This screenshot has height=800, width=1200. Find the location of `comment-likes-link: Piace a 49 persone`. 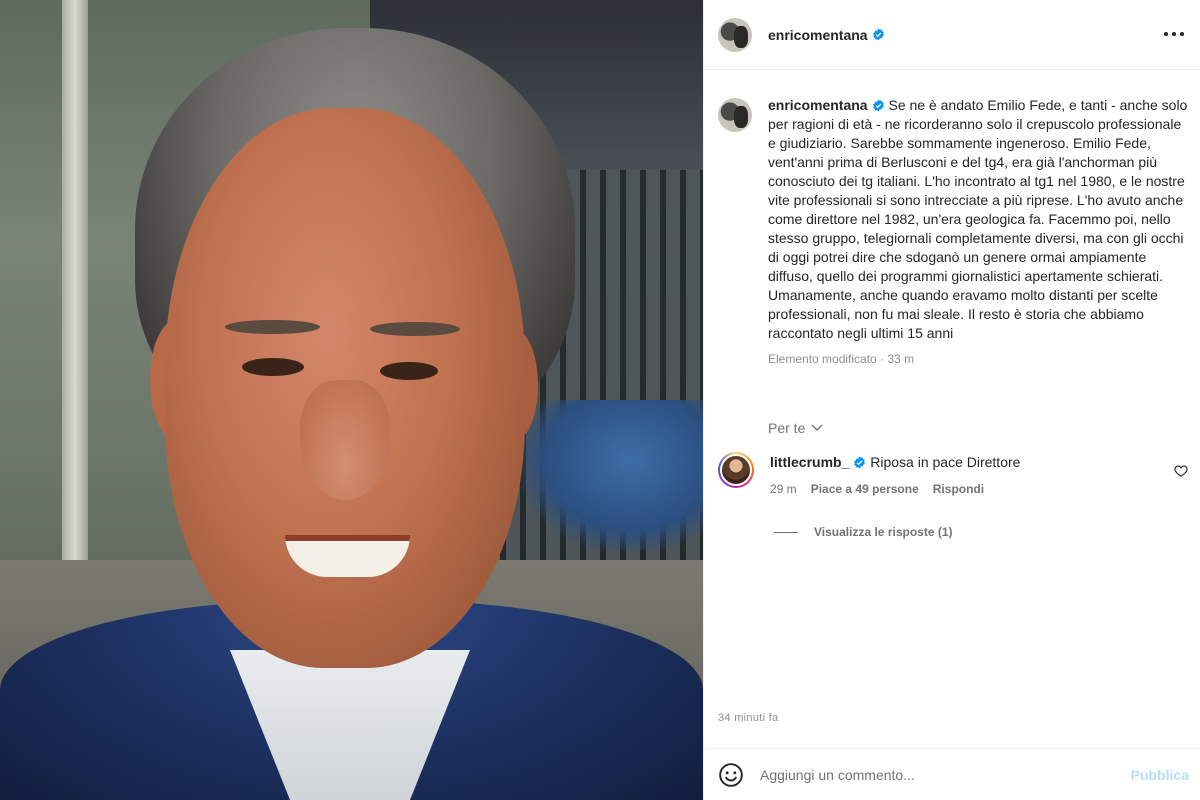

comment-likes-link: Piace a 49 persone is located at coordinates (865, 489).